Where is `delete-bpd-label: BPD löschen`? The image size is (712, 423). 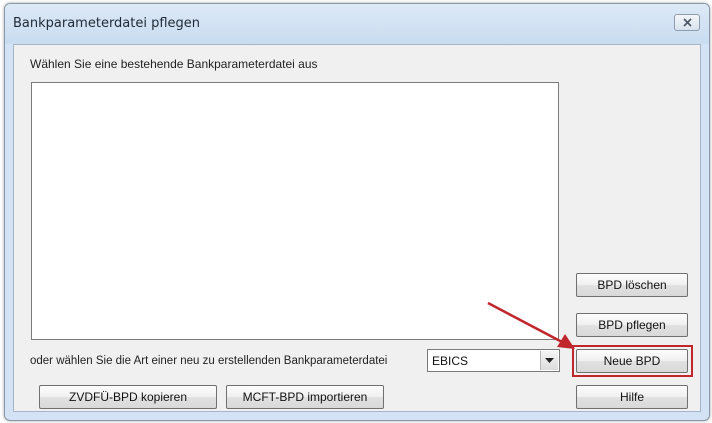 delete-bpd-label: BPD löschen is located at coordinates (632, 285).